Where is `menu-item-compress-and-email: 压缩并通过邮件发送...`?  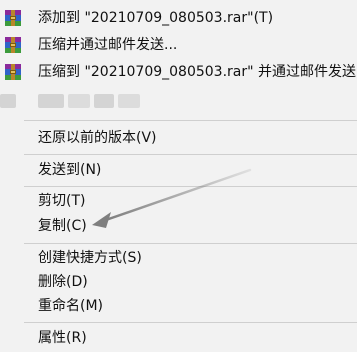 menu-item-compress-and-email: 压缩并通过邮件发送... is located at coordinates (178, 45).